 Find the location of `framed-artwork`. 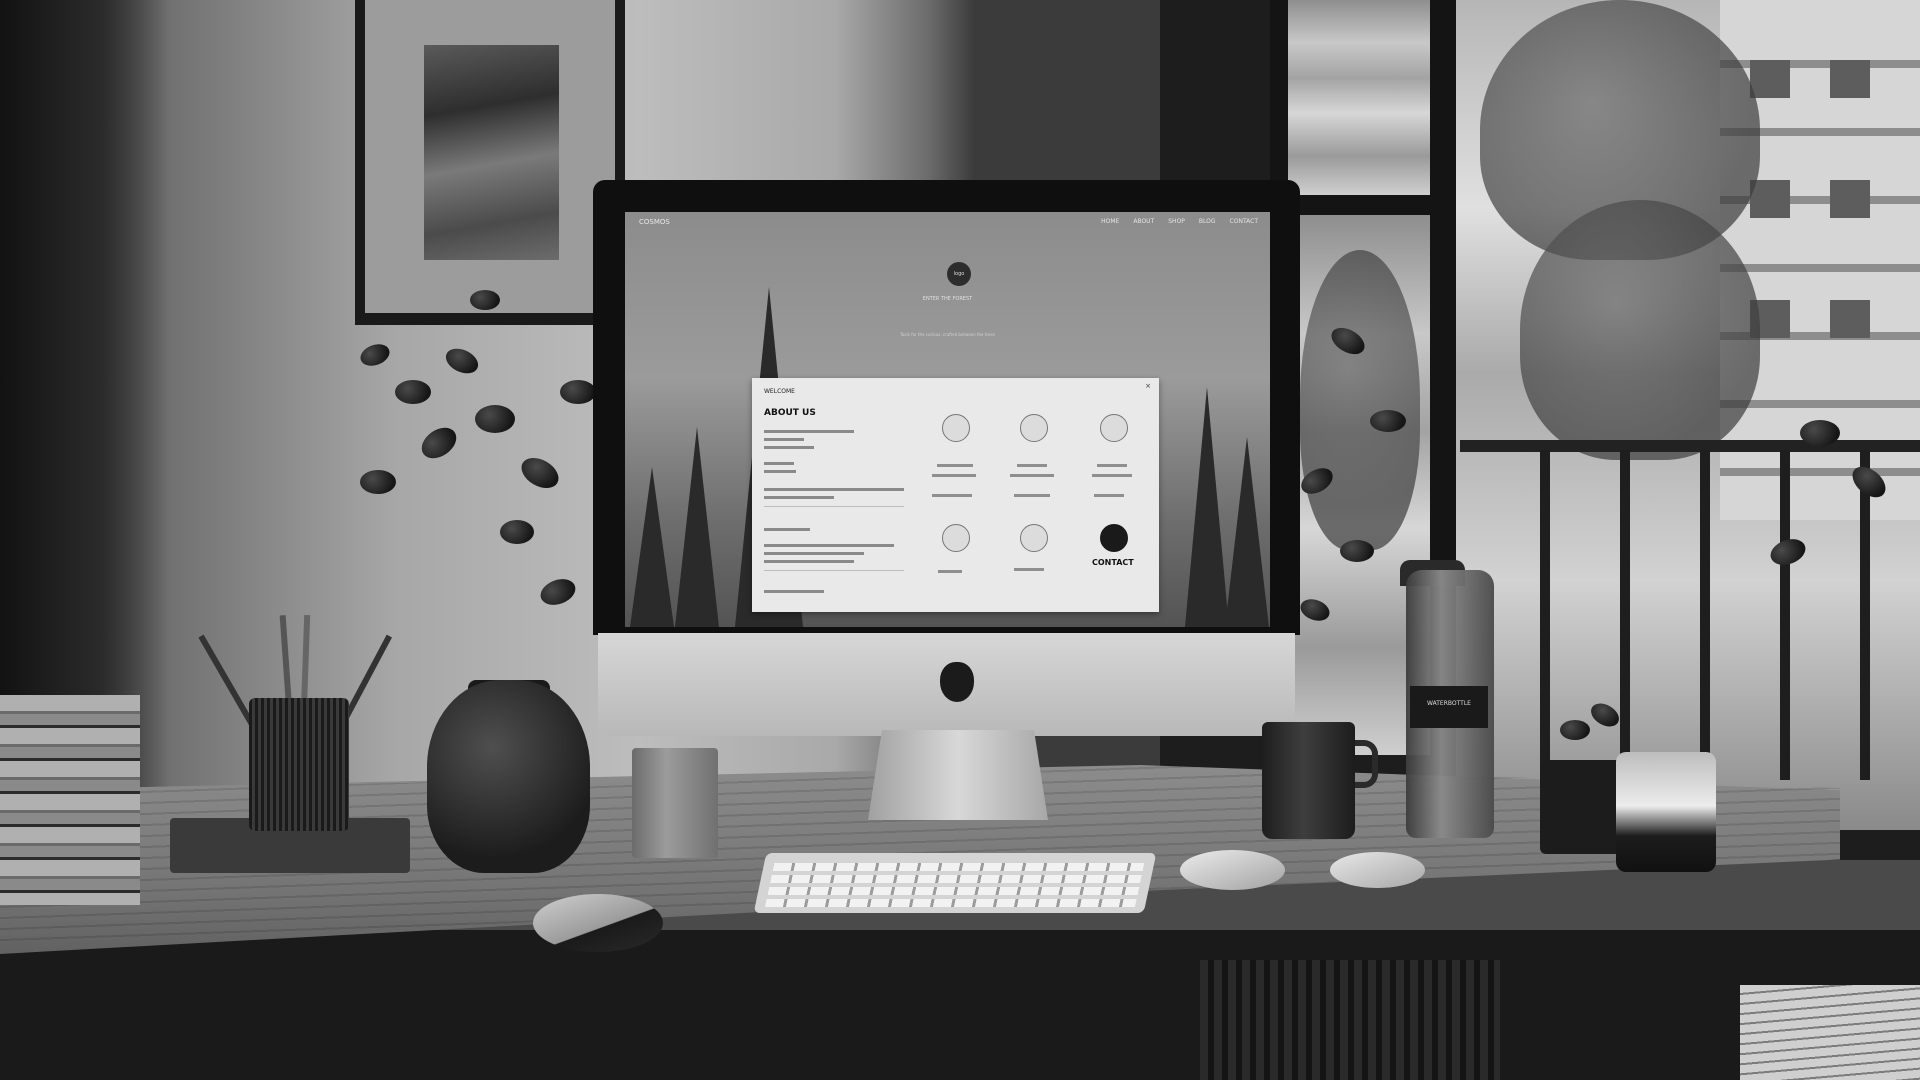

framed-artwork is located at coordinates (491, 152).